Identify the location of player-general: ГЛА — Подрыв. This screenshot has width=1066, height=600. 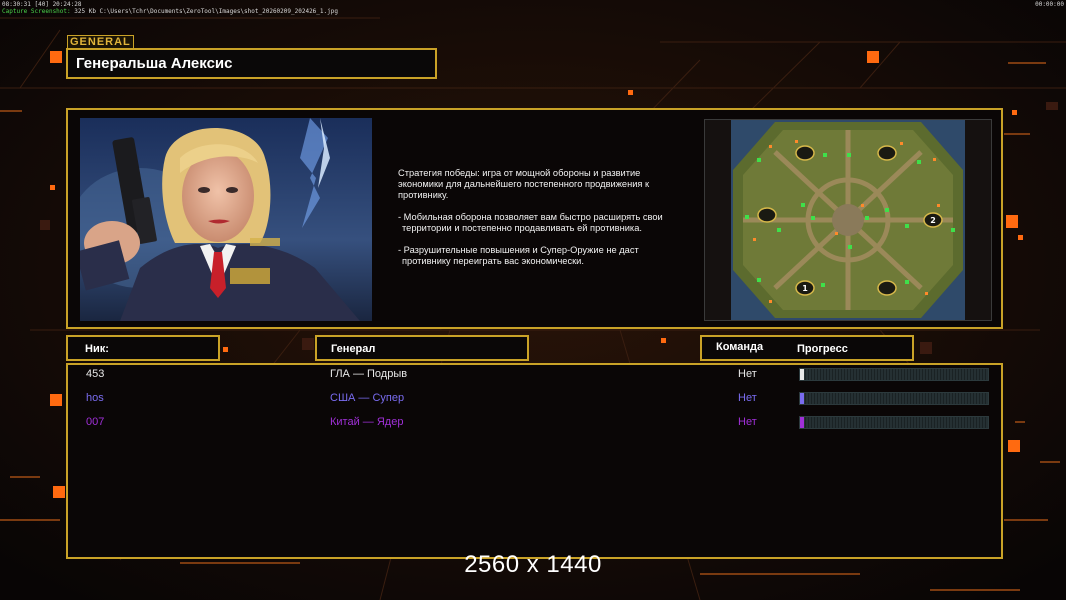
(369, 374).